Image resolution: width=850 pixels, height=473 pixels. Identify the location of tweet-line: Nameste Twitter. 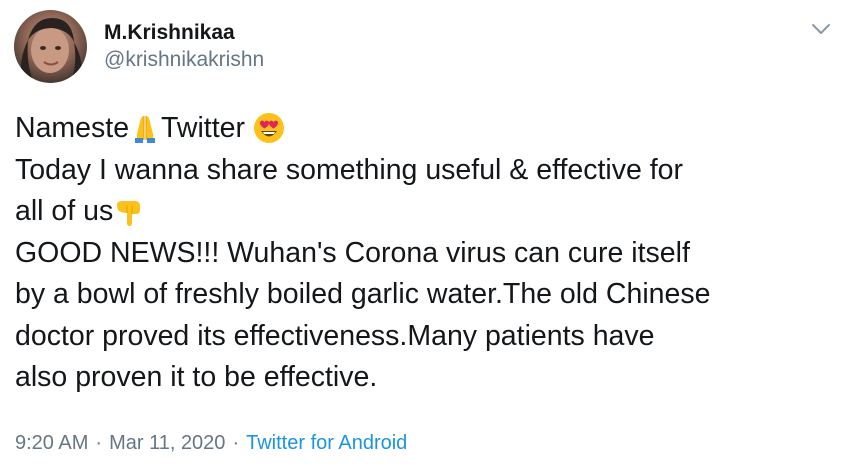
(427, 129).